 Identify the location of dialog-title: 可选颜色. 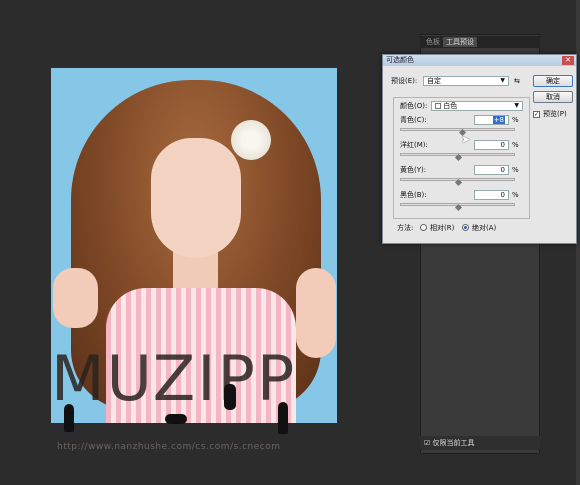
(400, 60).